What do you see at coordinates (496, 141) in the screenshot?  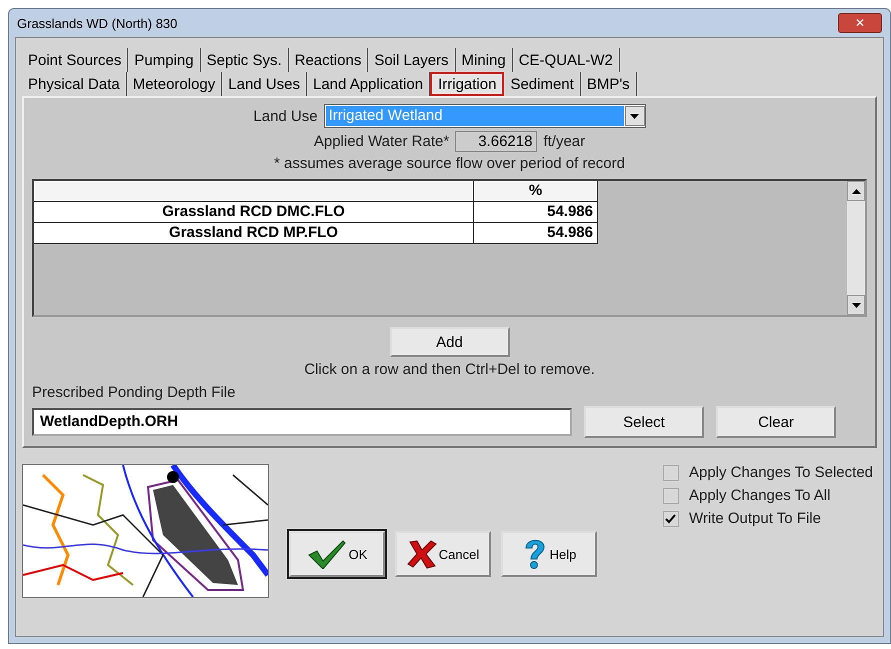 I see `applied-water-rate-field: 3.66218` at bounding box center [496, 141].